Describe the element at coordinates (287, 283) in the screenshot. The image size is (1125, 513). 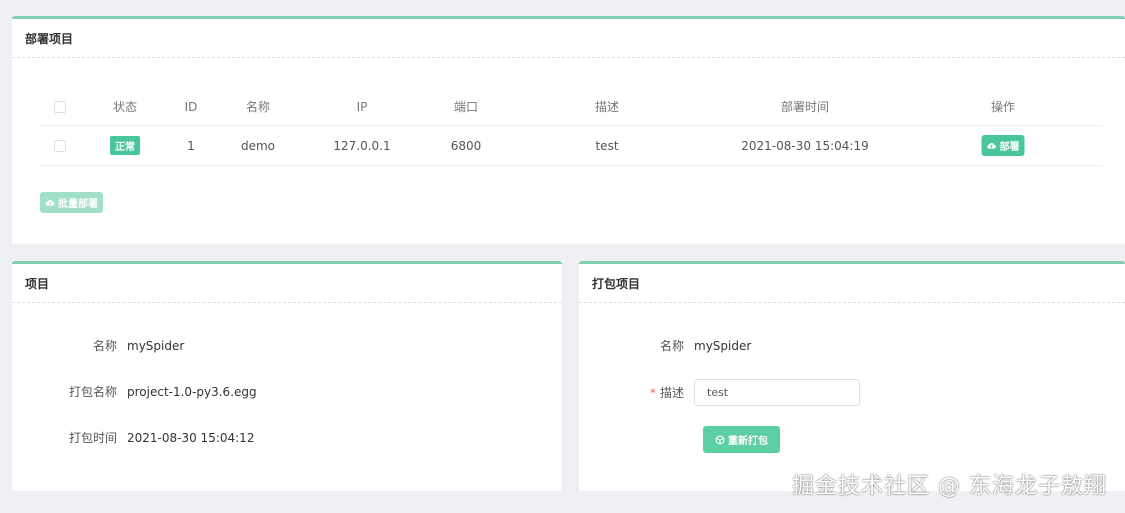
I see `panel-title: 项目` at that location.